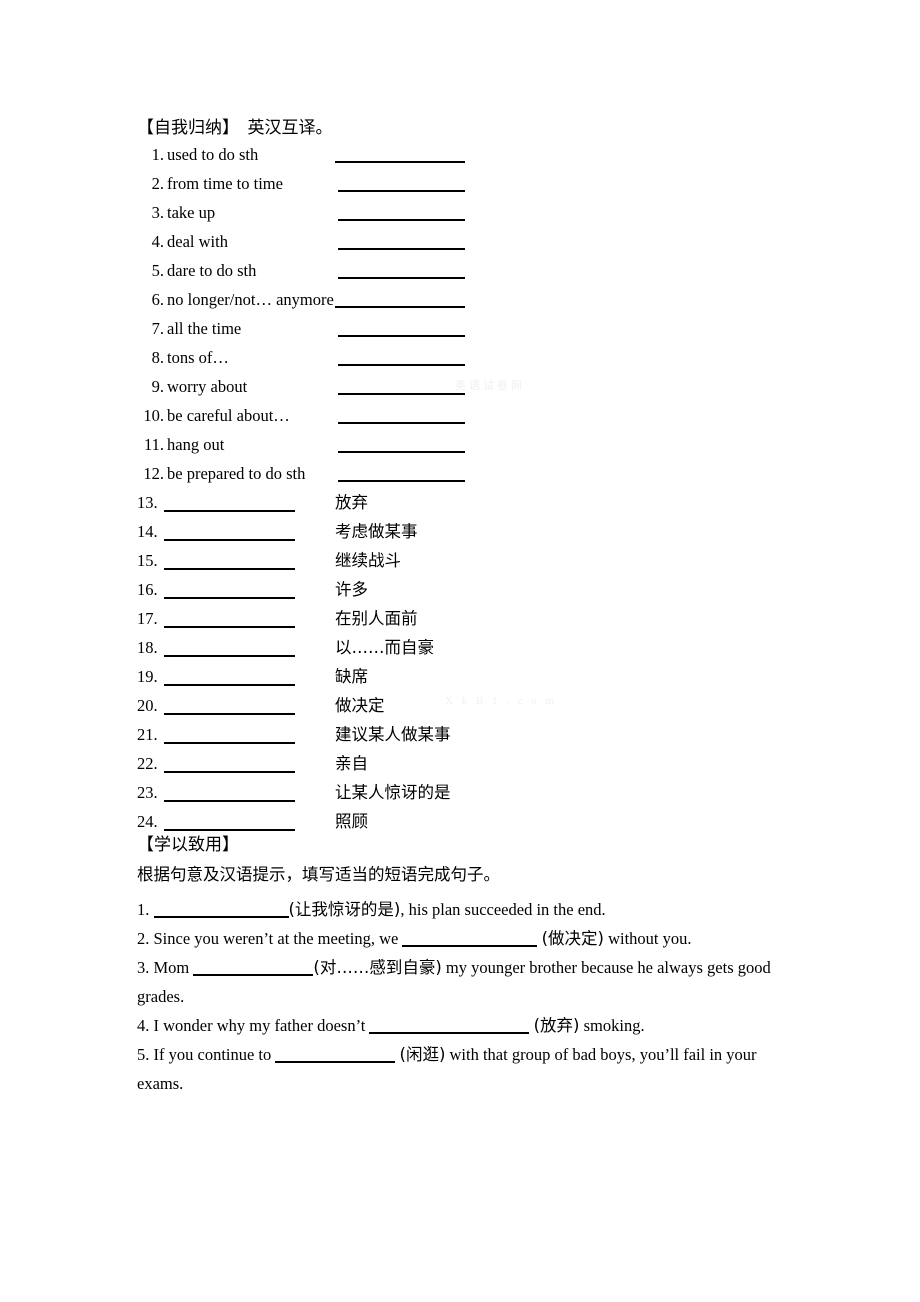  Describe the element at coordinates (157, 270) in the screenshot. I see `item-number: 5.` at that location.